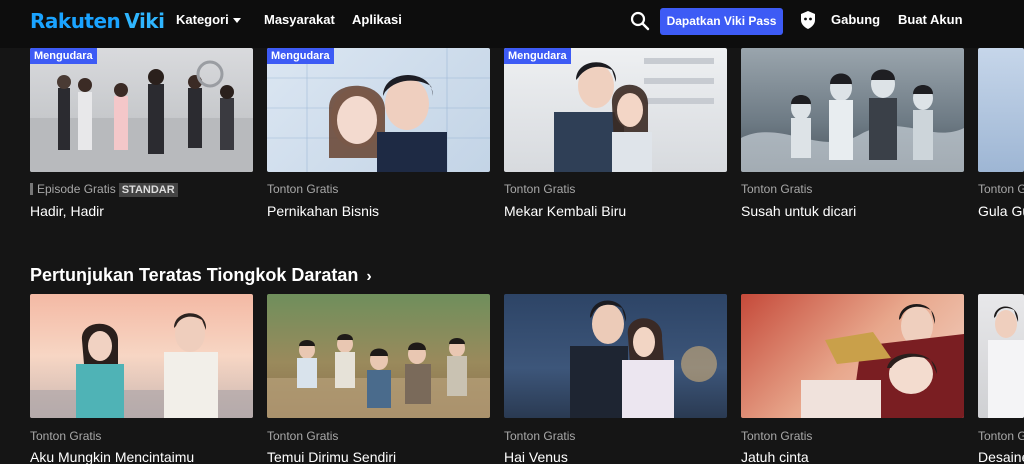  I want to click on search-icon, so click(640, 21).